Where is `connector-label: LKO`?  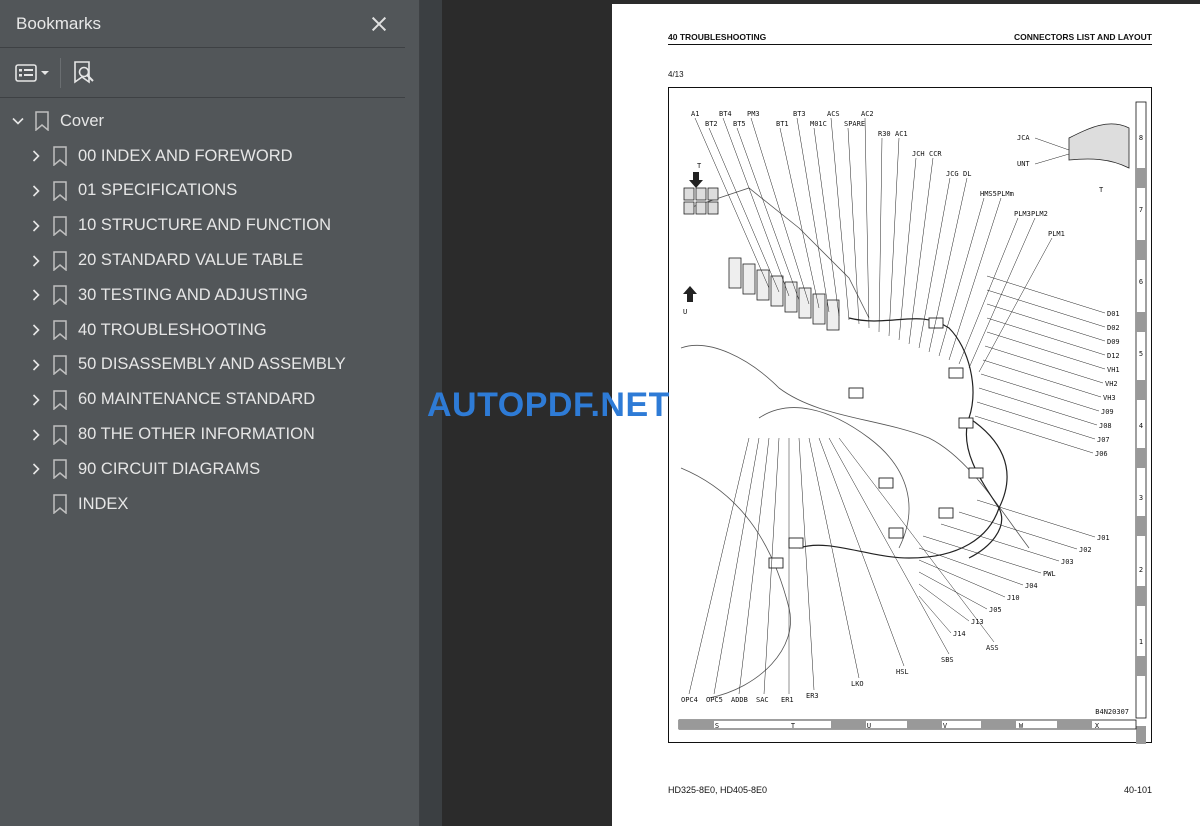
connector-label: LKO is located at coordinates (857, 684).